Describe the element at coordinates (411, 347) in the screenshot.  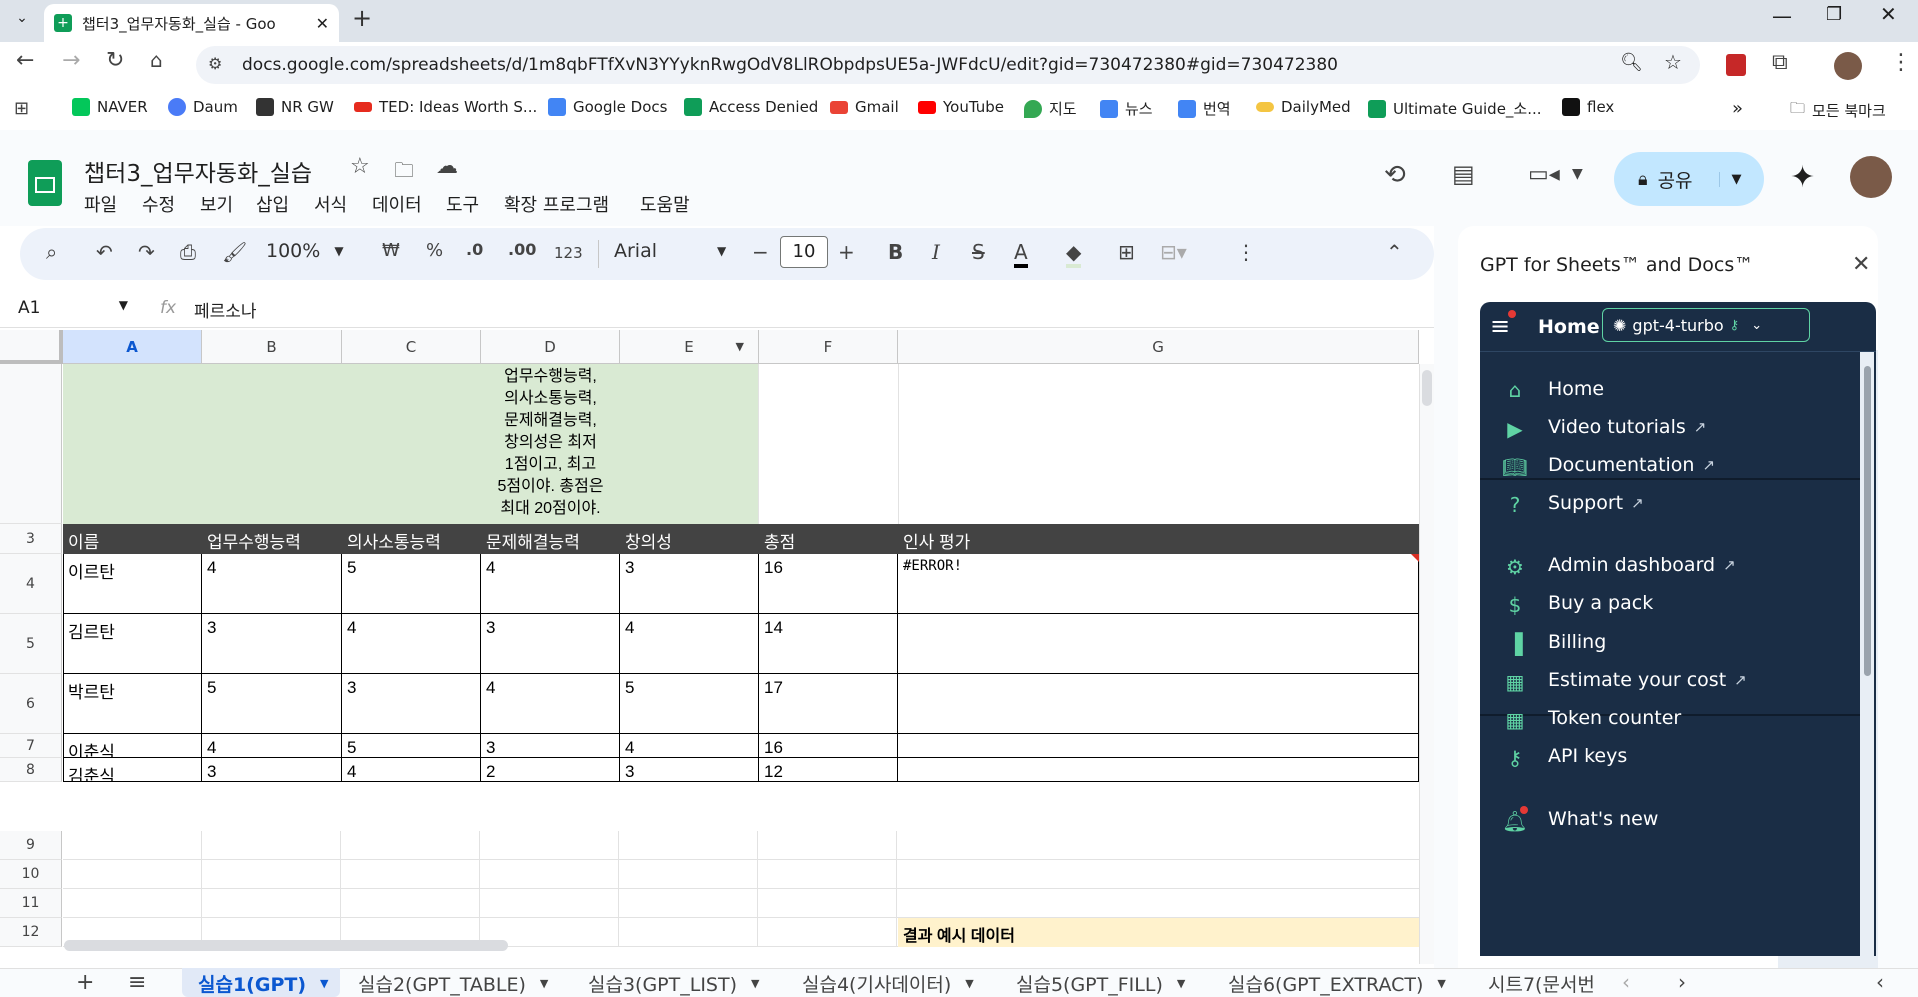
I see `column-header-c: C` at that location.